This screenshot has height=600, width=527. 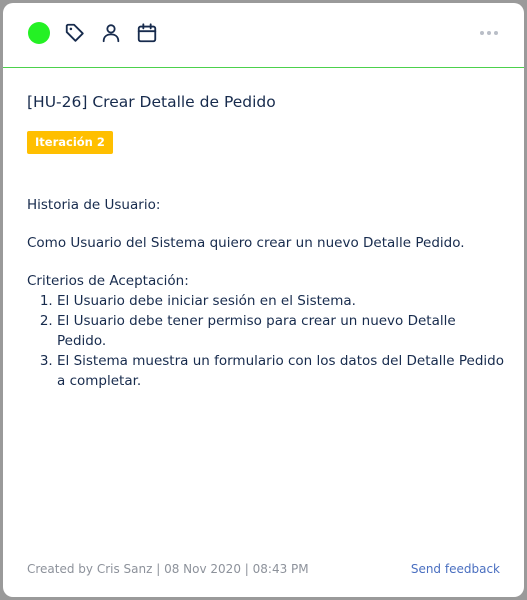 I want to click on tag-icon, so click(x=74, y=32).